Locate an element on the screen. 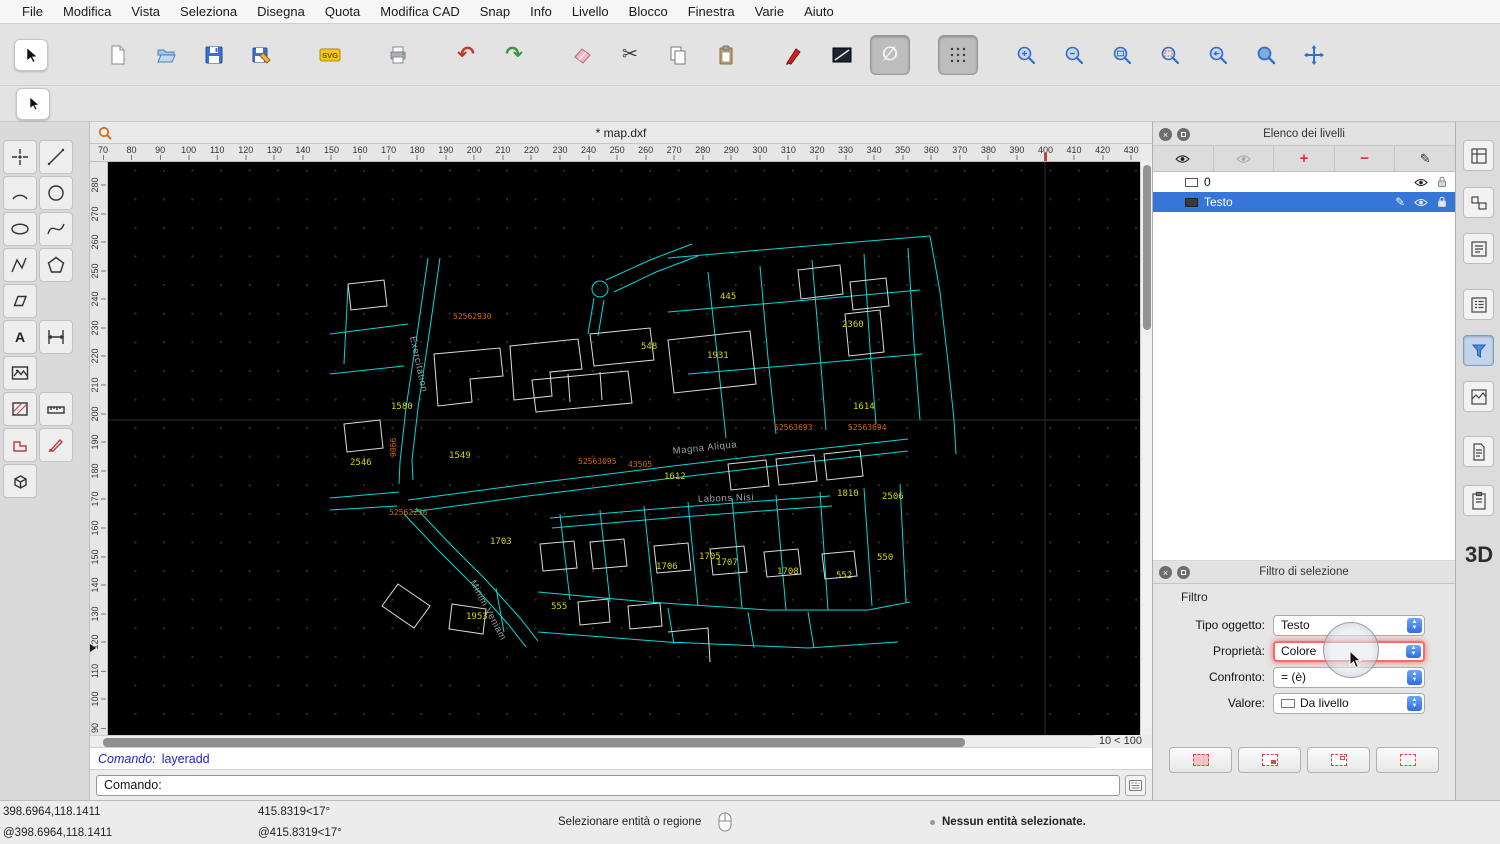 The width and height of the screenshot is (1500, 844). tool-measure is located at coordinates (56, 409).